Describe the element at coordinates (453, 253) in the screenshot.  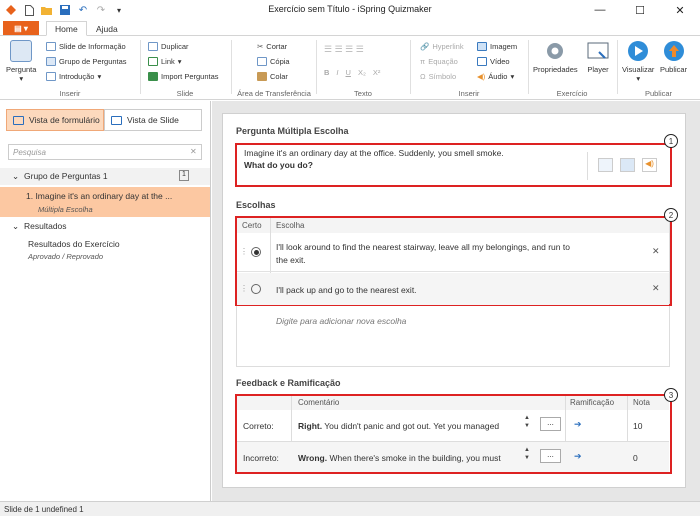
I see `choice-row` at that location.